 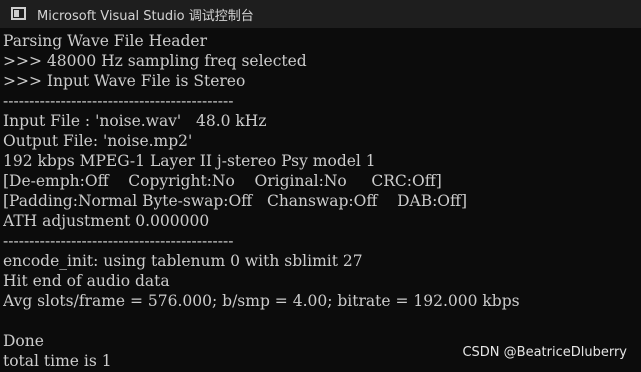 What do you see at coordinates (135, 121) in the screenshot?
I see `console-line: Input File : 'noise.wav' 48.0 kHz` at bounding box center [135, 121].